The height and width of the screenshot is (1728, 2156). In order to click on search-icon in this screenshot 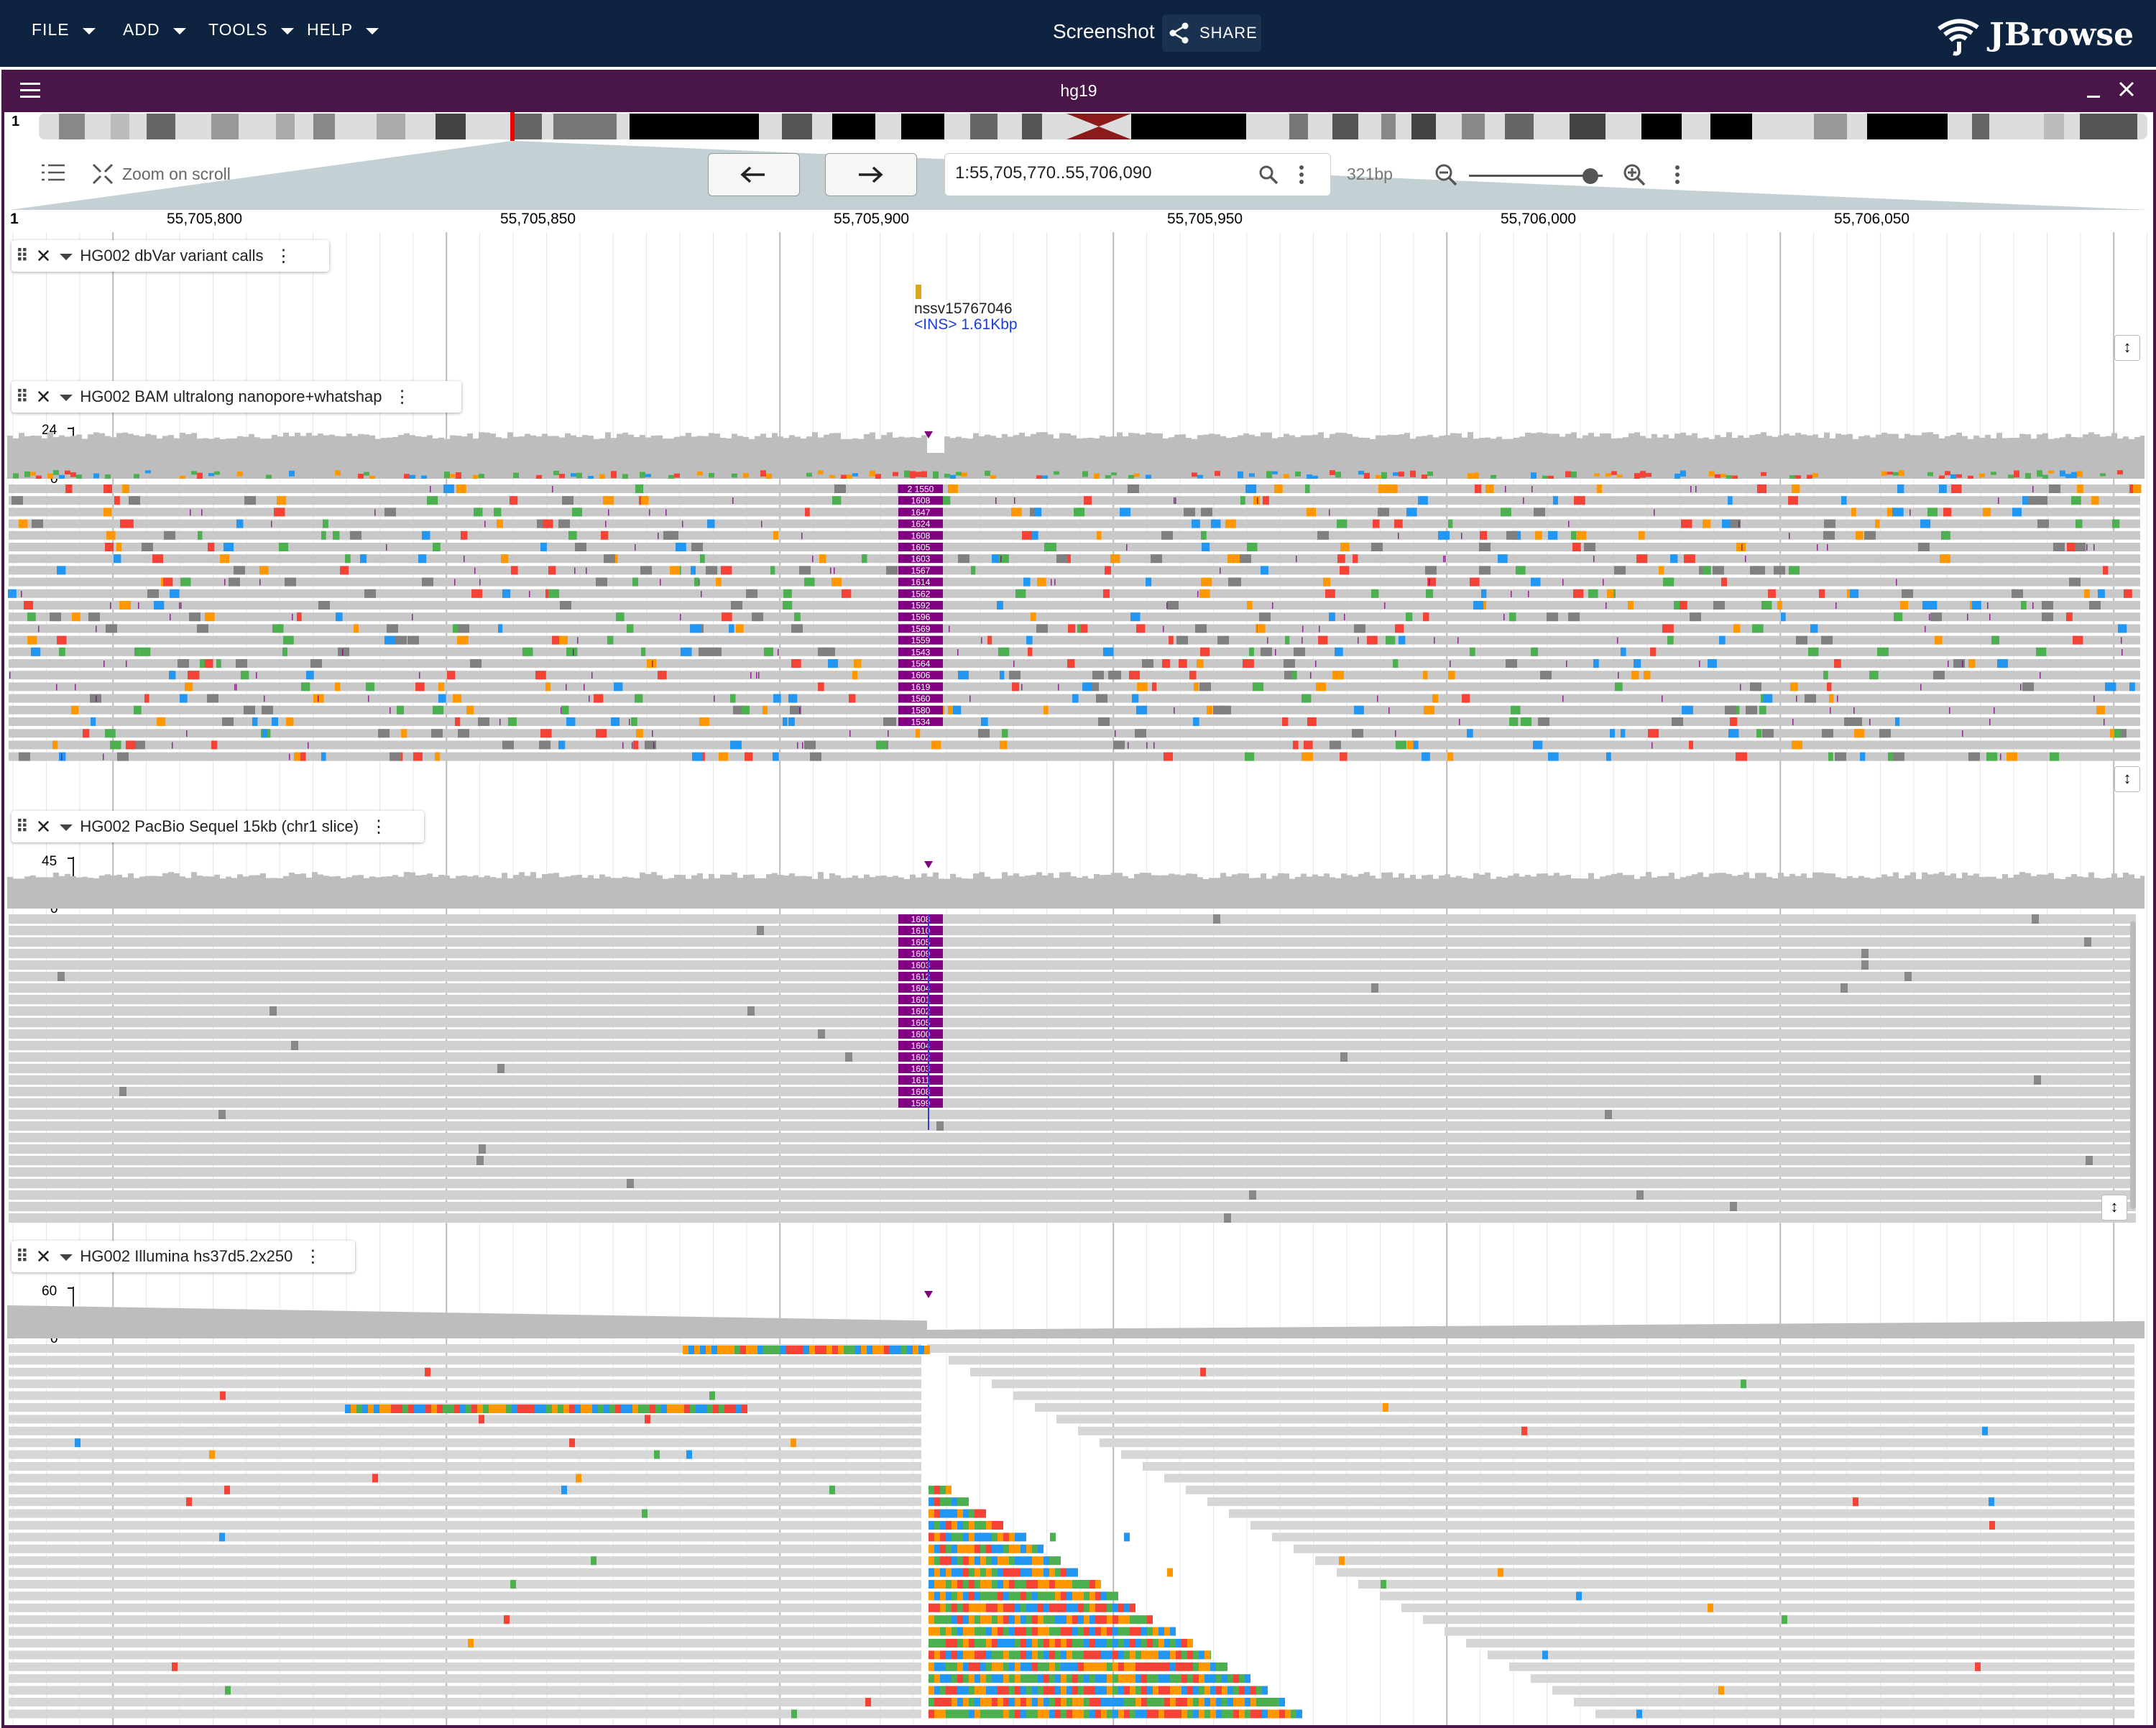, I will do `click(1269, 175)`.